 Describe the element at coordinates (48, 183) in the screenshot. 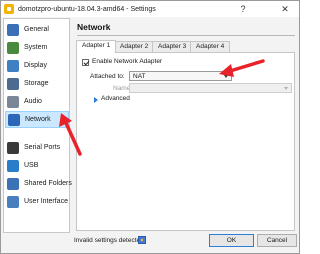

I see `sidebar-item-label: Shared Folders` at that location.